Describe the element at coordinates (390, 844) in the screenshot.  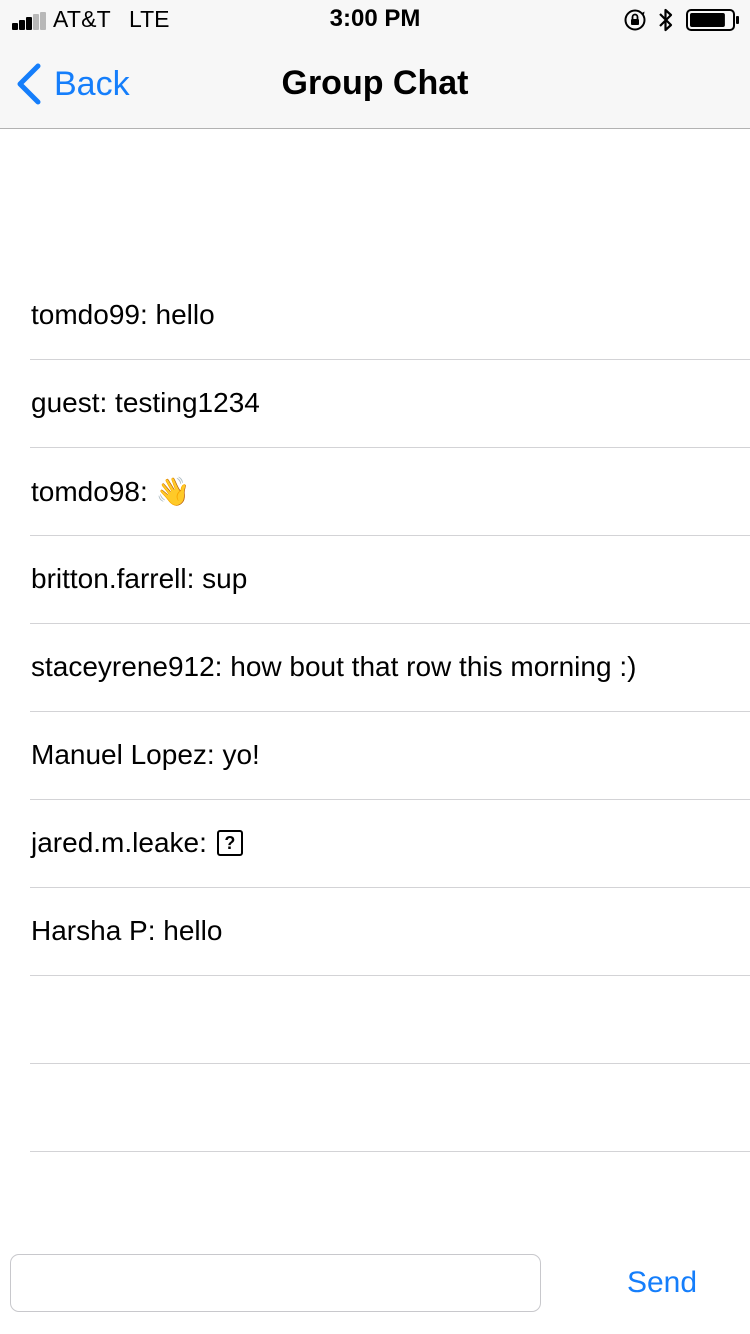
I see `message-row: jared.m.leake:?` at that location.